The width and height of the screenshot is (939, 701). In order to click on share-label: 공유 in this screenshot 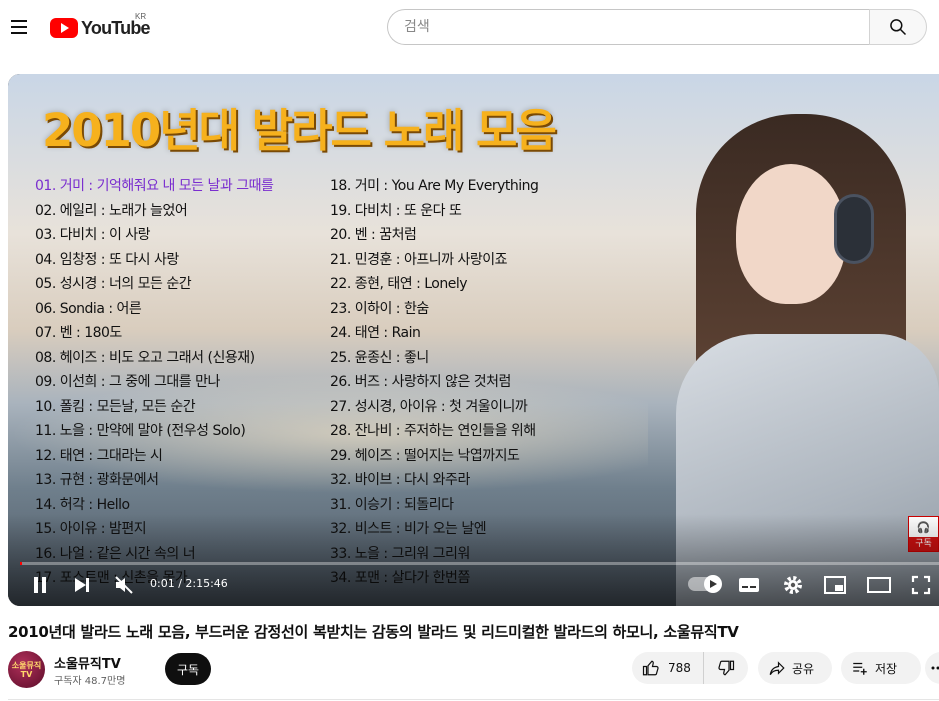, I will do `click(803, 668)`.